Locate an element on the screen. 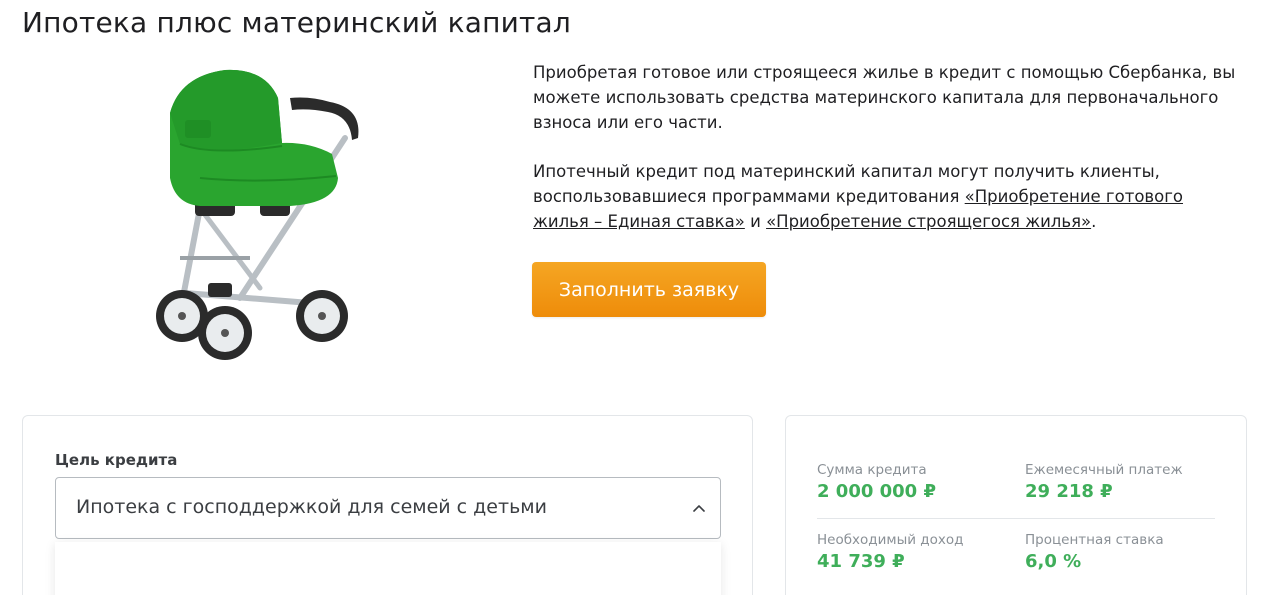 The image size is (1261, 595). page-title: Ипотека плюс материнский капитал is located at coordinates (296, 22).